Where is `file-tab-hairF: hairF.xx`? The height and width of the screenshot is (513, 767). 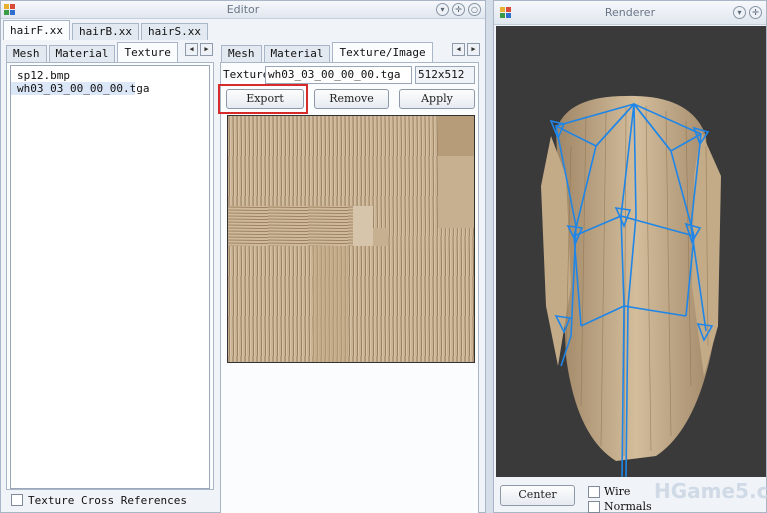 file-tab-hairF: hairF.xx is located at coordinates (36, 30).